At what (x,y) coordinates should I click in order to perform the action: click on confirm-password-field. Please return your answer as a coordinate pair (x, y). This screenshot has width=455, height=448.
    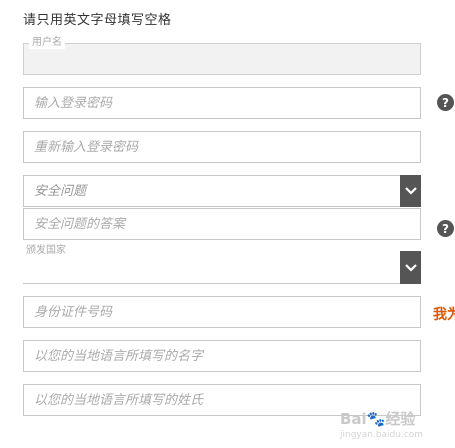
    Looking at the image, I should click on (222, 147).